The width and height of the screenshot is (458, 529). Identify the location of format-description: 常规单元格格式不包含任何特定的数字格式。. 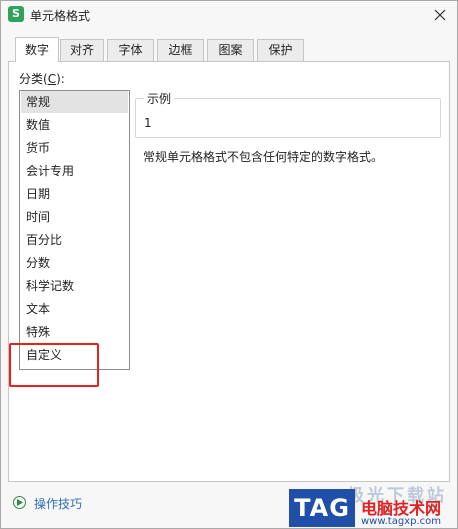
(263, 157).